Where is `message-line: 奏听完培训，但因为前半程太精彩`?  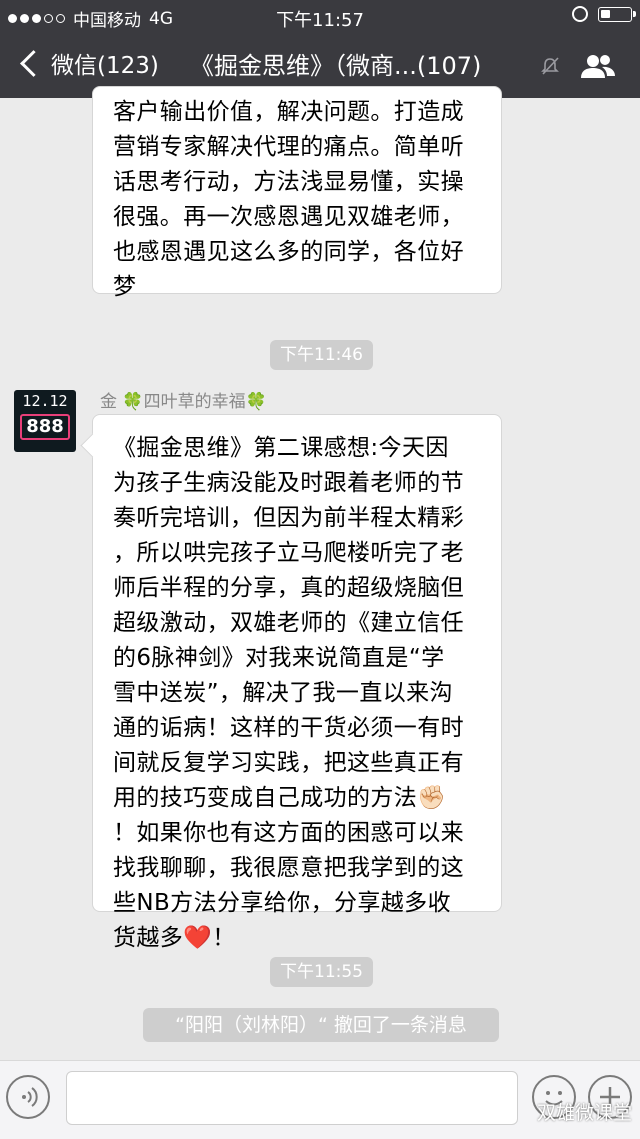
message-line: 奏听完培训，但因为前半程太精彩 is located at coordinates (288, 518).